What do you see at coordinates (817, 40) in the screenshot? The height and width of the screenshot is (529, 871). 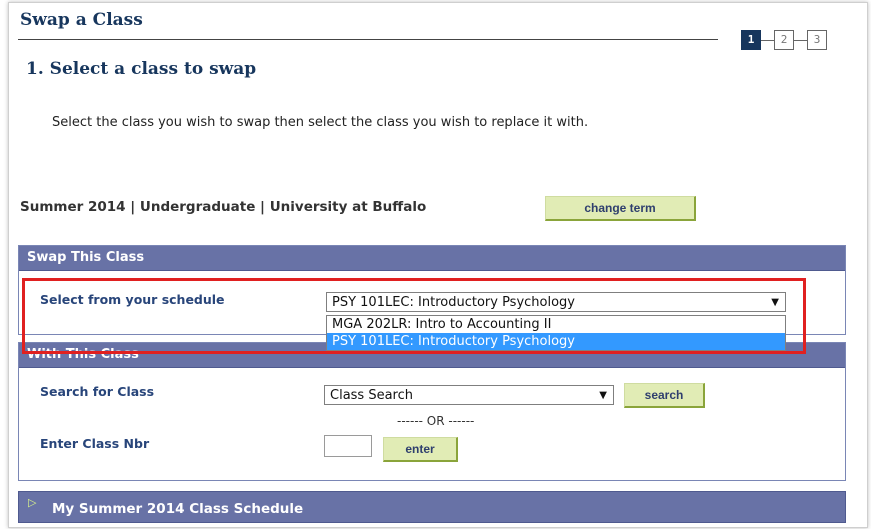 I see `step-3-icon: 3` at bounding box center [817, 40].